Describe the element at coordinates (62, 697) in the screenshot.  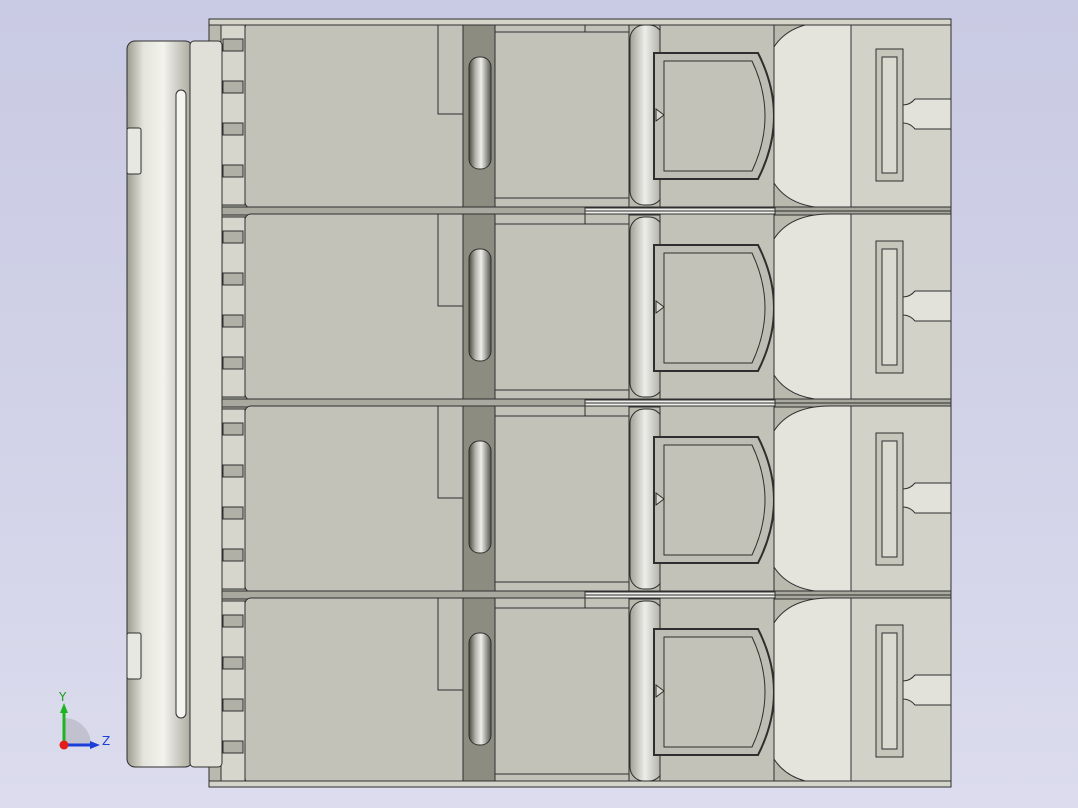
I see `triad-y-label: Y` at that location.